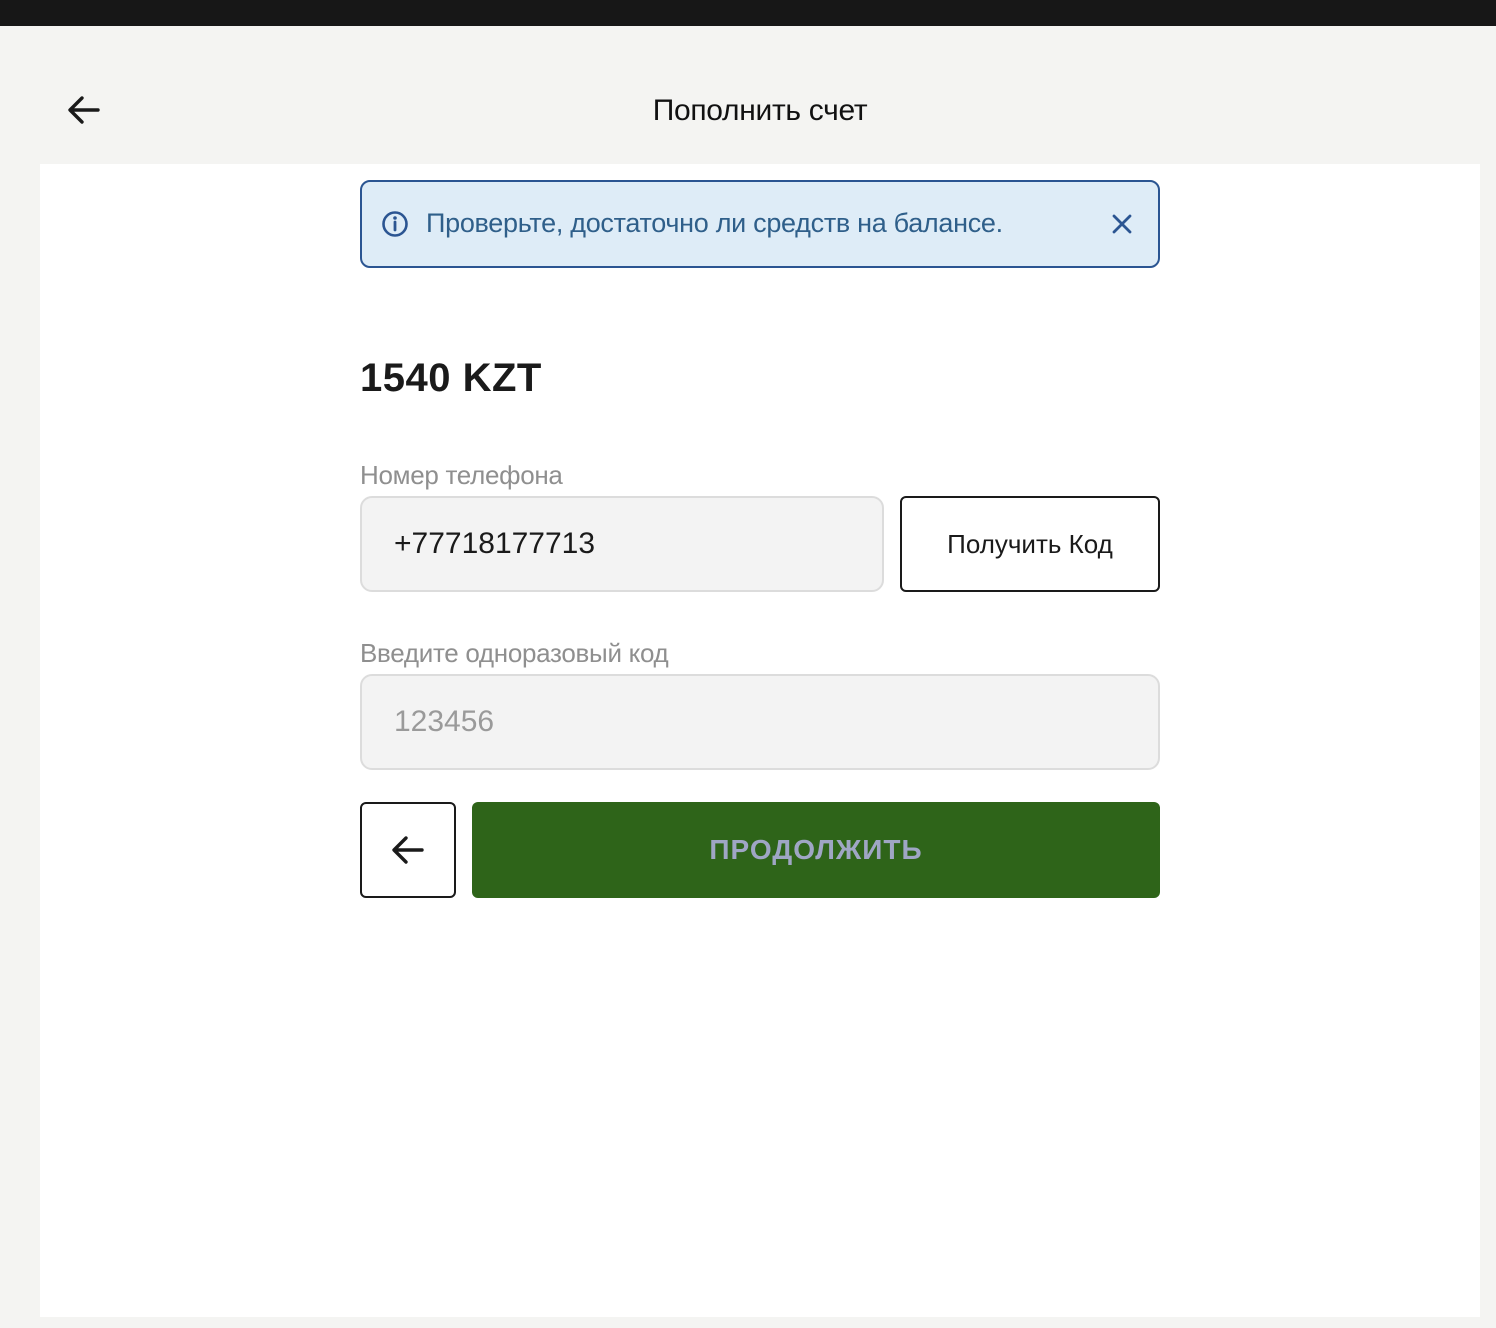 This screenshot has height=1328, width=1496. I want to click on info-circle-icon, so click(395, 224).